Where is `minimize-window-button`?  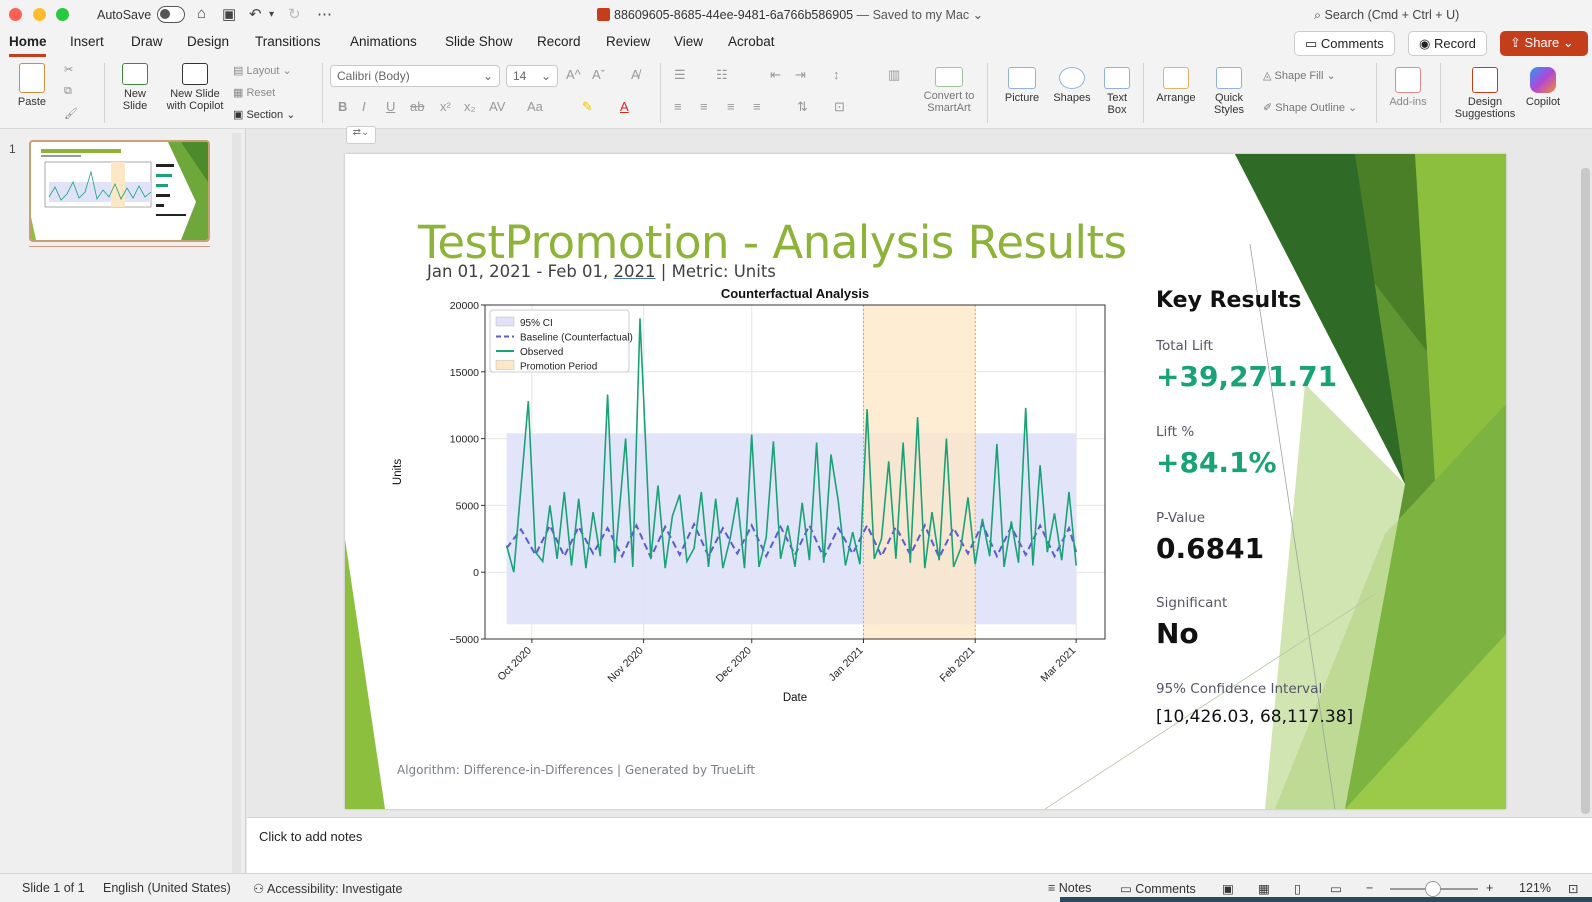
minimize-window-button is located at coordinates (39, 14).